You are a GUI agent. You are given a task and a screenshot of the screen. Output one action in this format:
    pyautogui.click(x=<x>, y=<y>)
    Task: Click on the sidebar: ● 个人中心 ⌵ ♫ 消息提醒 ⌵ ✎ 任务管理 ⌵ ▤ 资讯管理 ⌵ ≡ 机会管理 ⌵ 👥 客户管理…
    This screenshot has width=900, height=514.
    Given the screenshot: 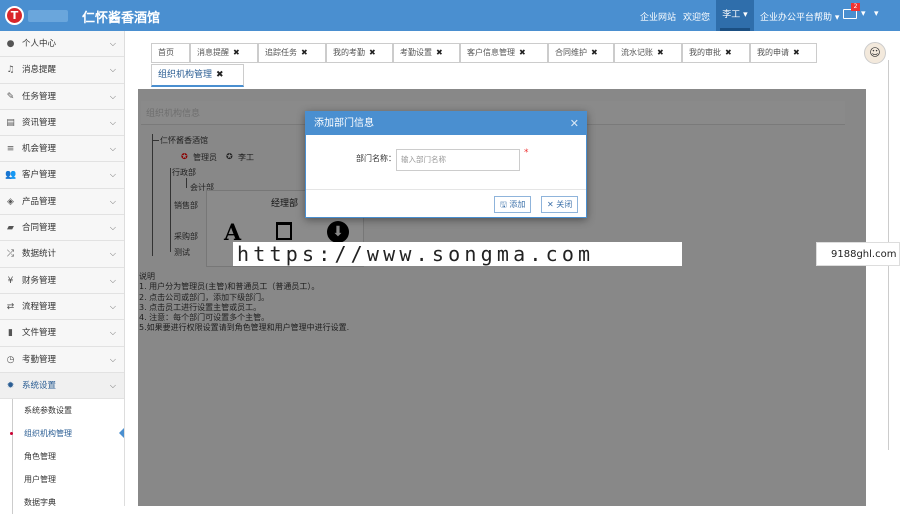 What is the action you would take?
    pyautogui.click(x=62, y=272)
    